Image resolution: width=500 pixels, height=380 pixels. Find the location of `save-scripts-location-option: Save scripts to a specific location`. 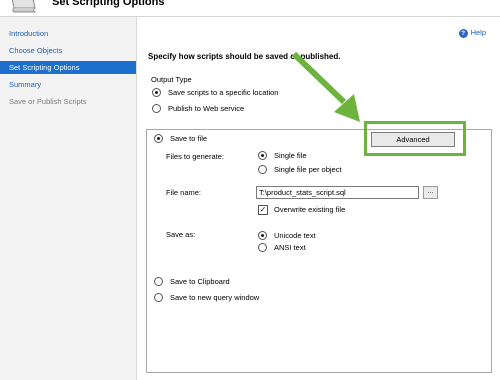

save-scripts-location-option: Save scripts to a specific location is located at coordinates (215, 92).